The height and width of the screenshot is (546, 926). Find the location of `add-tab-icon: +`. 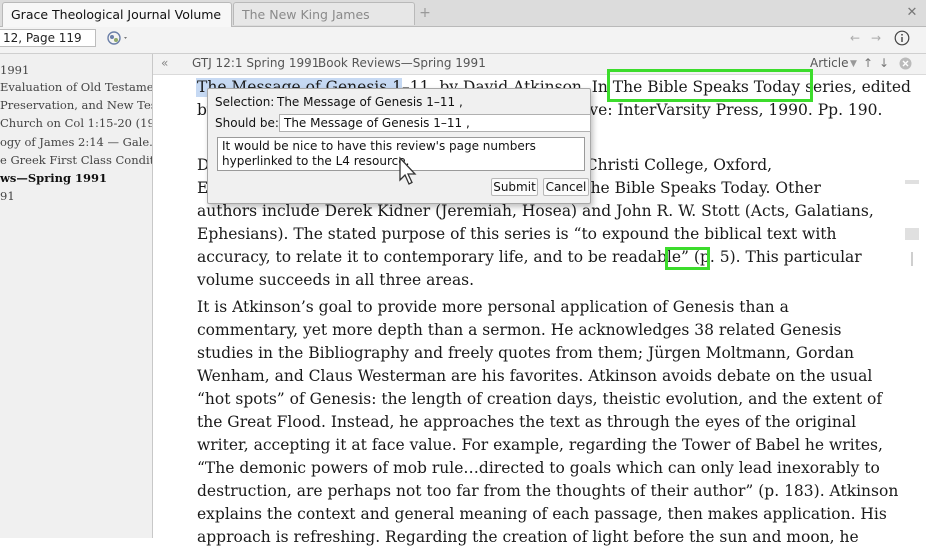

add-tab-icon: + is located at coordinates (425, 13).